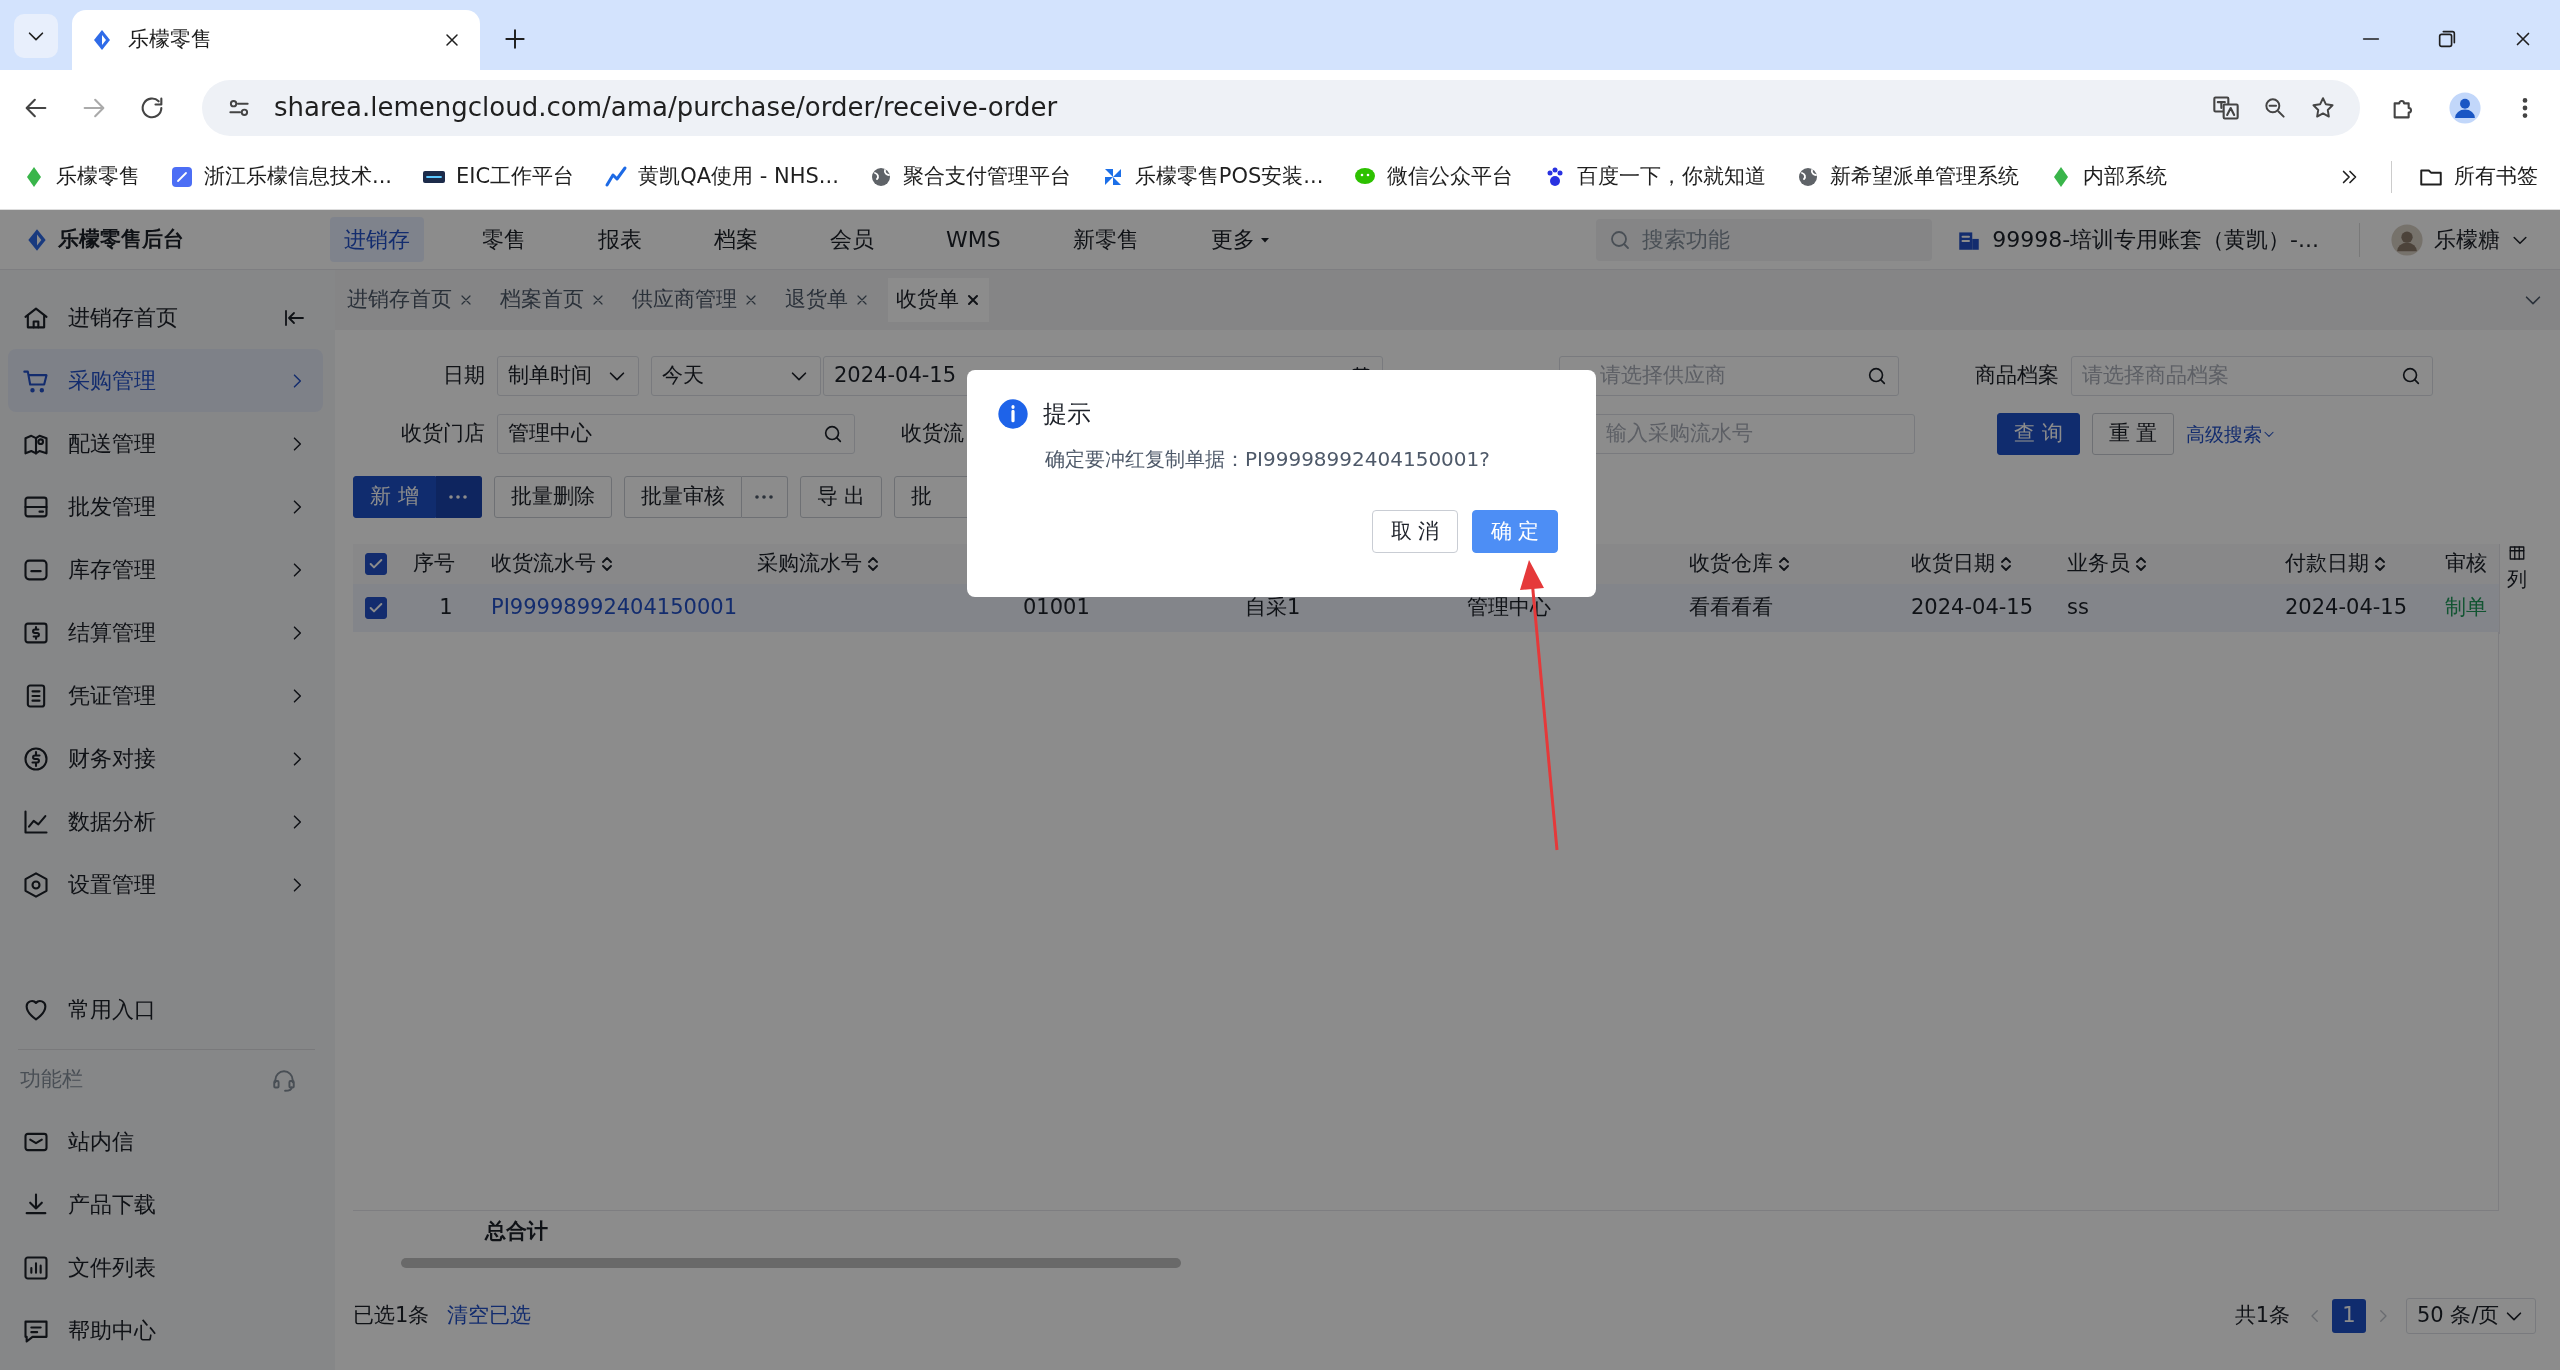 The image size is (2560, 1370). What do you see at coordinates (165, 695) in the screenshot?
I see `sidebar-item: 凭证管理` at bounding box center [165, 695].